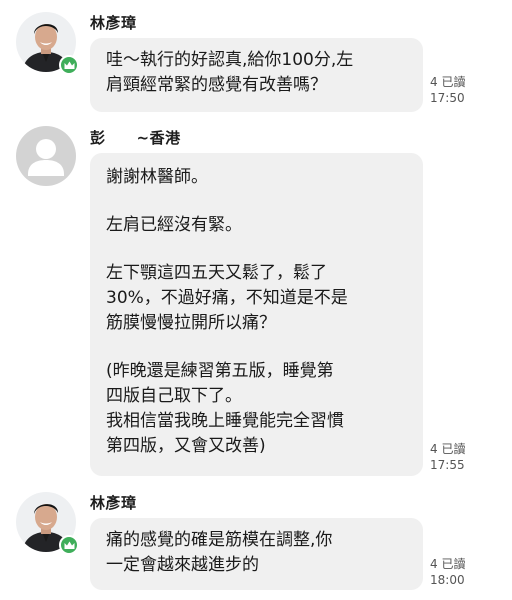 The width and height of the screenshot is (512, 600). What do you see at coordinates (174, 396) in the screenshot?
I see `message-text-line: 四版自己取下了。` at bounding box center [174, 396].